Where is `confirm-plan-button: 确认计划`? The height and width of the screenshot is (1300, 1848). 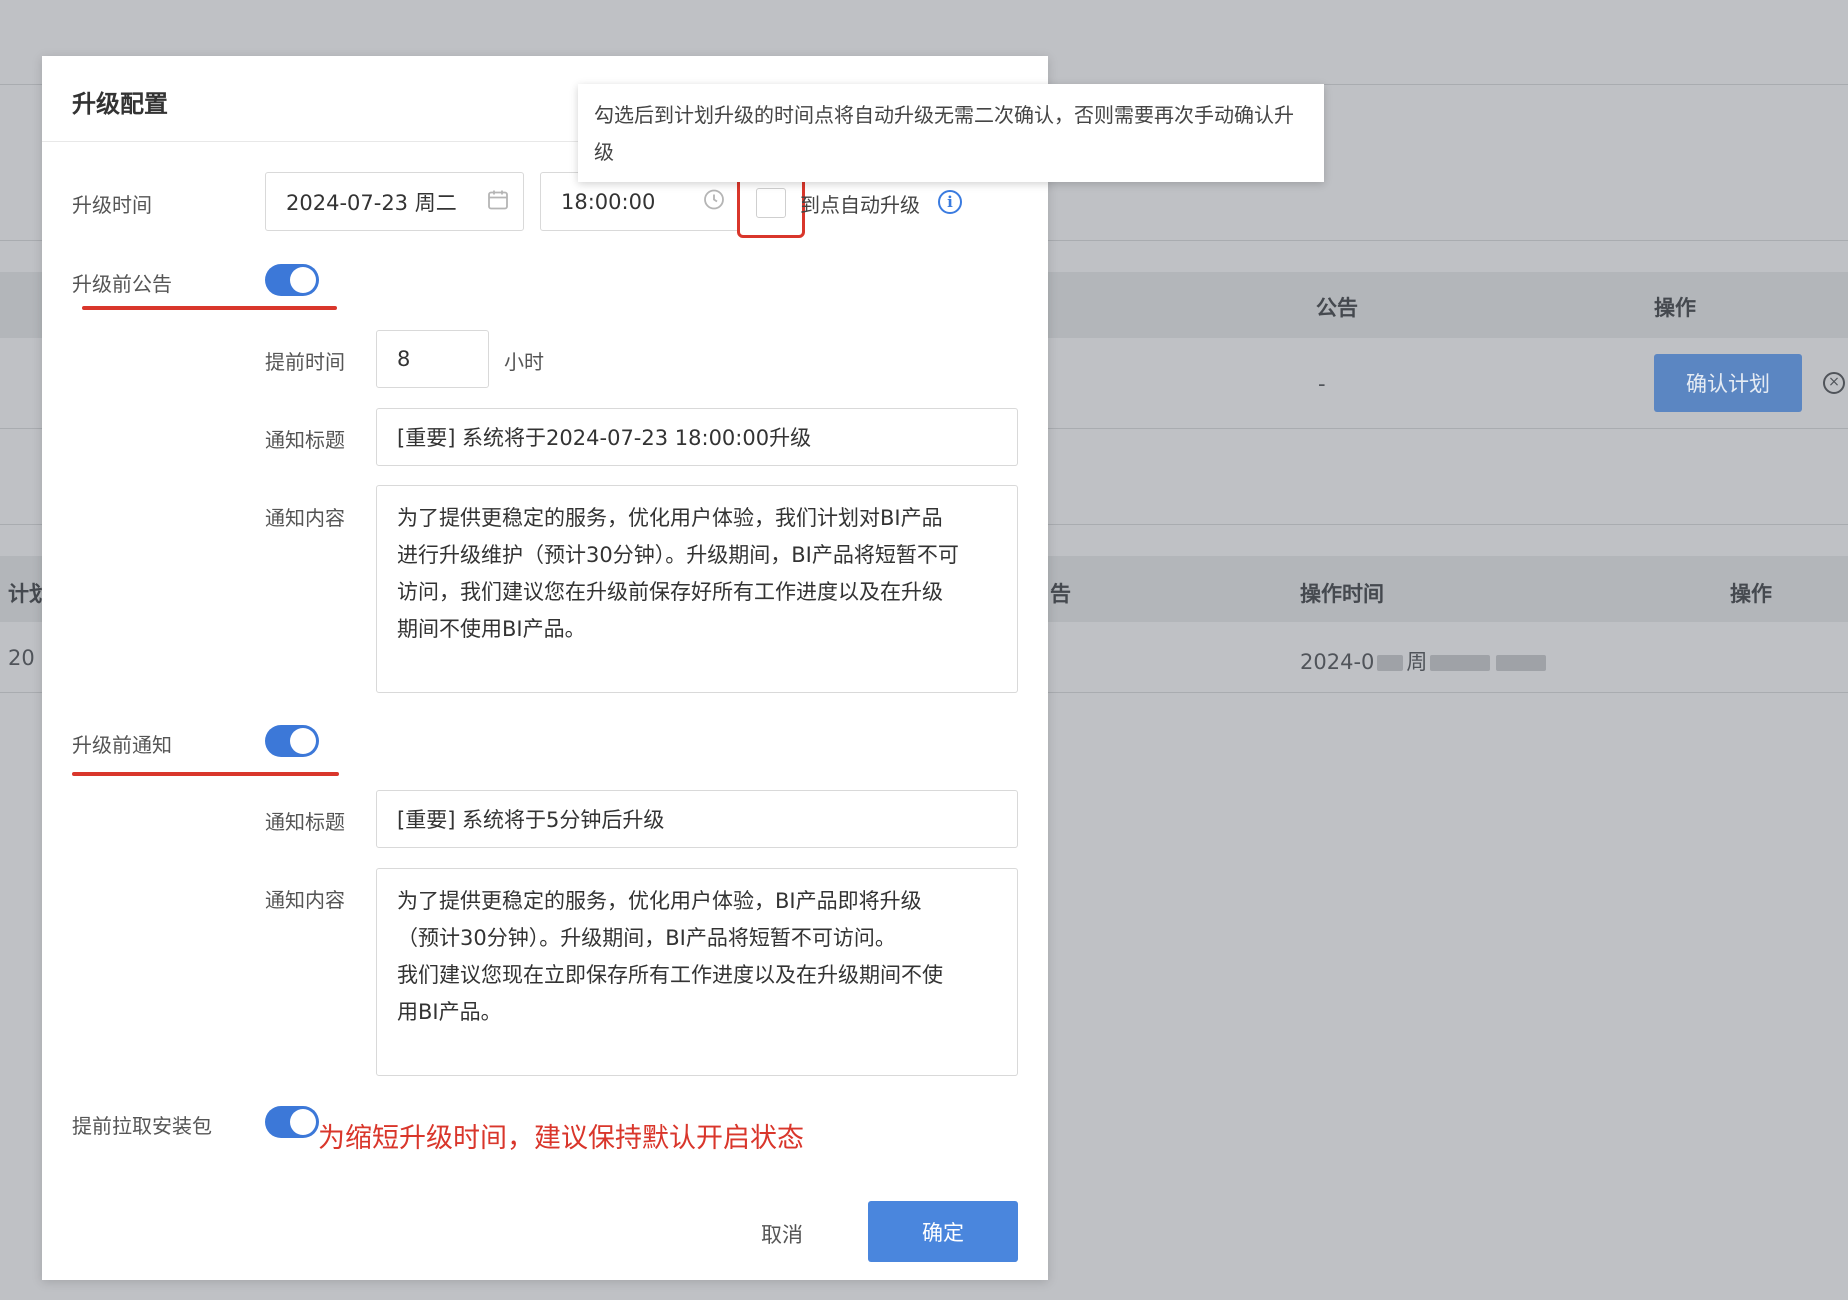 confirm-plan-button: 确认计划 is located at coordinates (1728, 383).